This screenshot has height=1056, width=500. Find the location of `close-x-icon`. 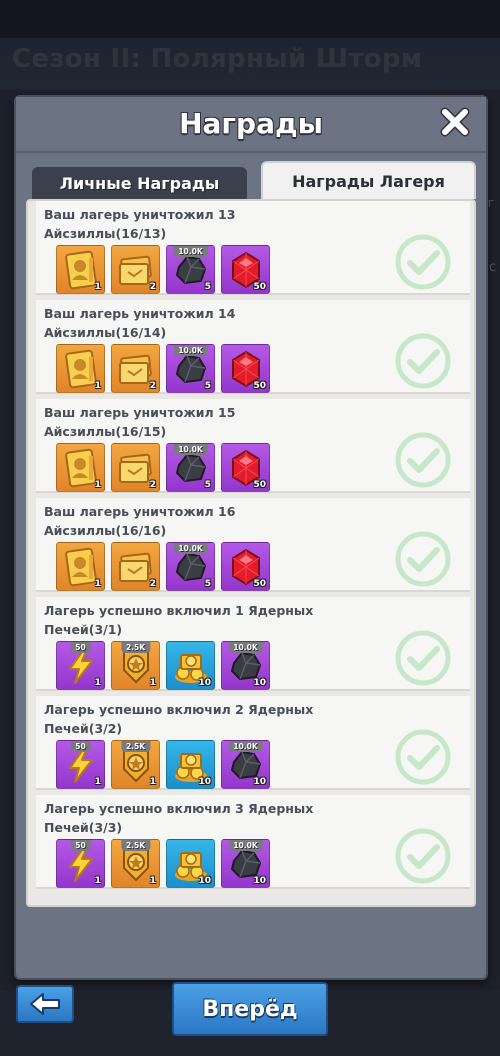

close-x-icon is located at coordinates (455, 122).